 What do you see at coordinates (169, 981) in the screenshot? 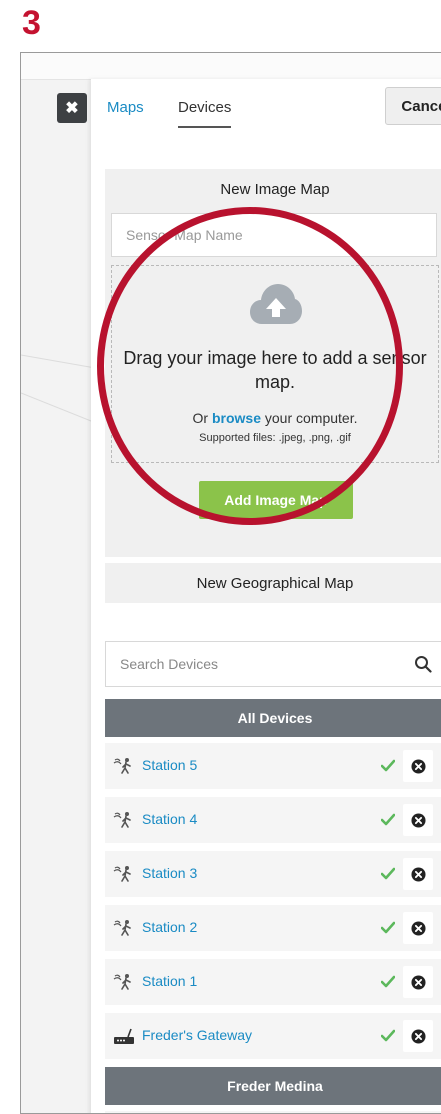
I see `device-name-link: Station 1` at bounding box center [169, 981].